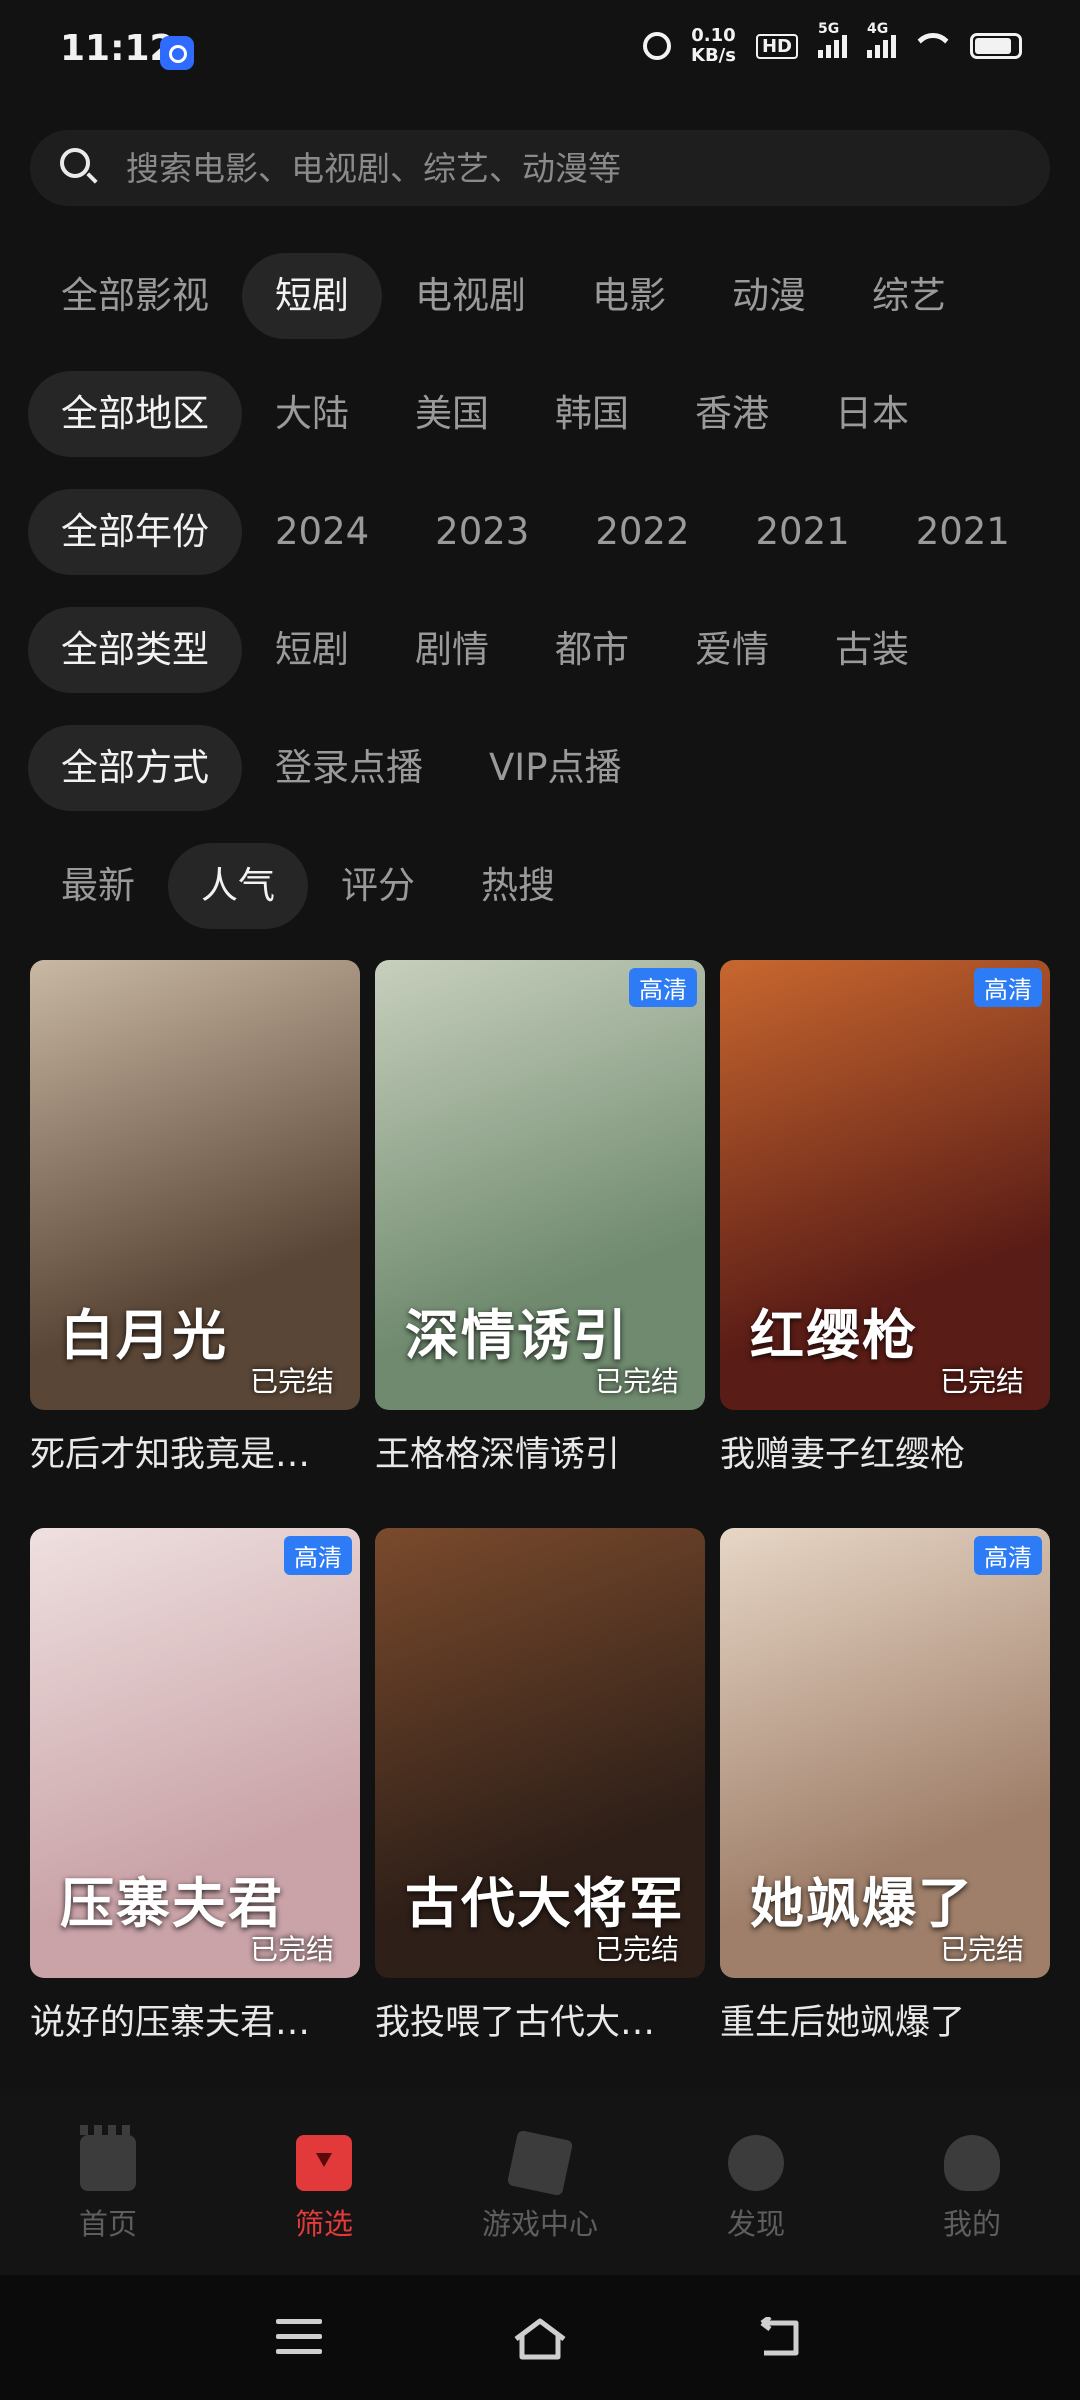 This screenshot has height=2400, width=1080. What do you see at coordinates (769, 296) in the screenshot?
I see `category-chip: 动漫` at bounding box center [769, 296].